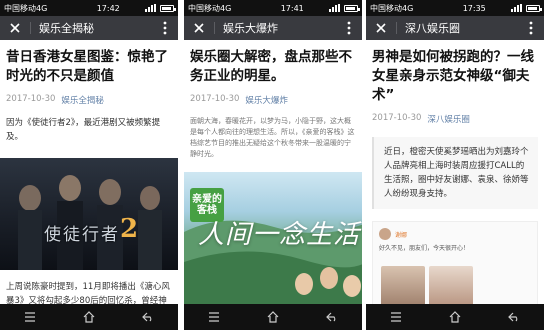  What do you see at coordinates (448, 119) in the screenshot?
I see `account-link: 深八娱乐圈` at bounding box center [448, 119].